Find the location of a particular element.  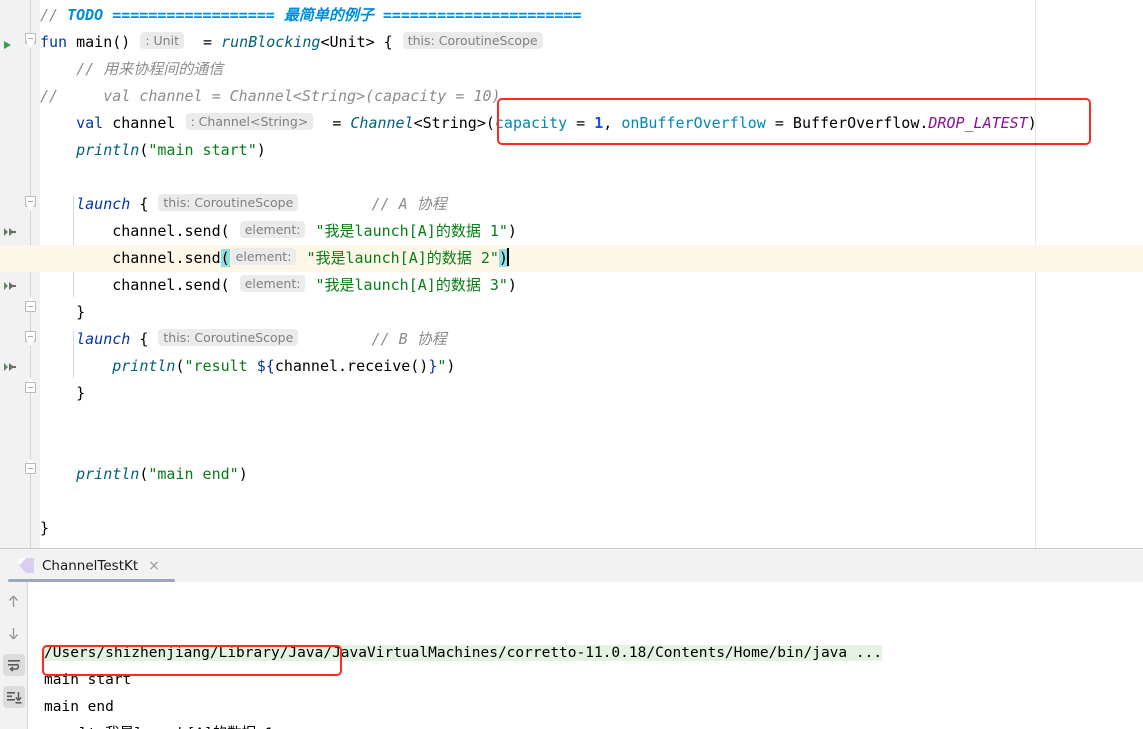

soft-wrap-icon is located at coordinates (13, 665).